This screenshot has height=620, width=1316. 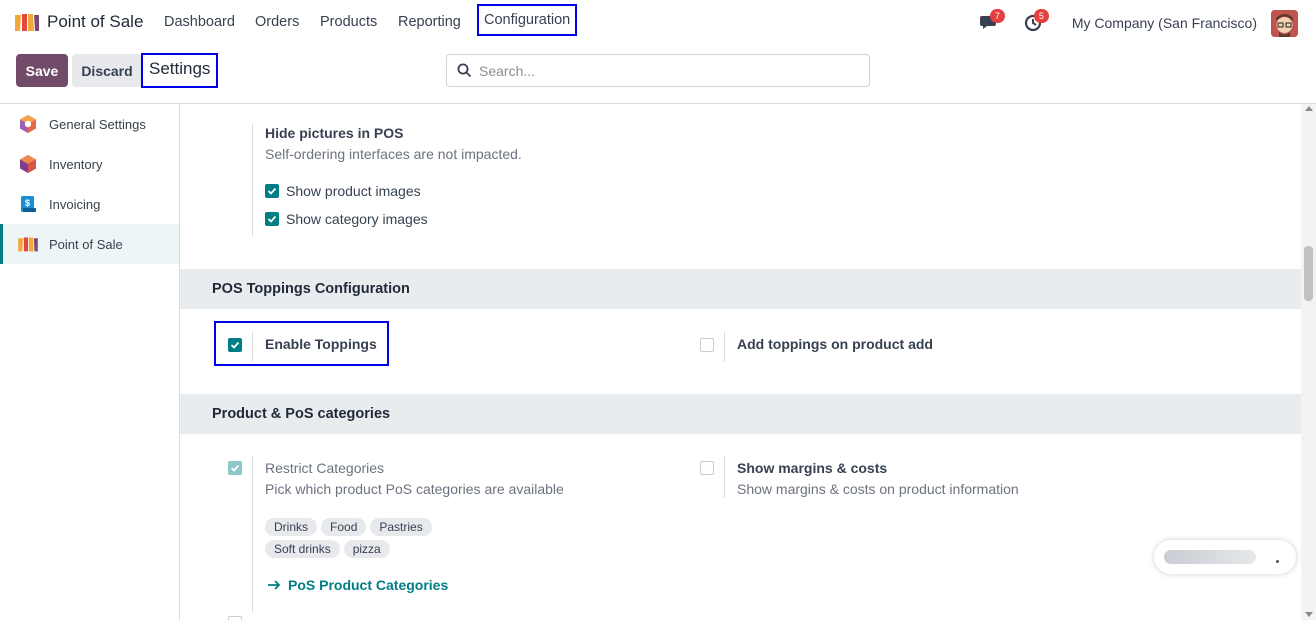 What do you see at coordinates (311, 289) in the screenshot?
I see `toppings-section-title: POS Toppings Configuration` at bounding box center [311, 289].